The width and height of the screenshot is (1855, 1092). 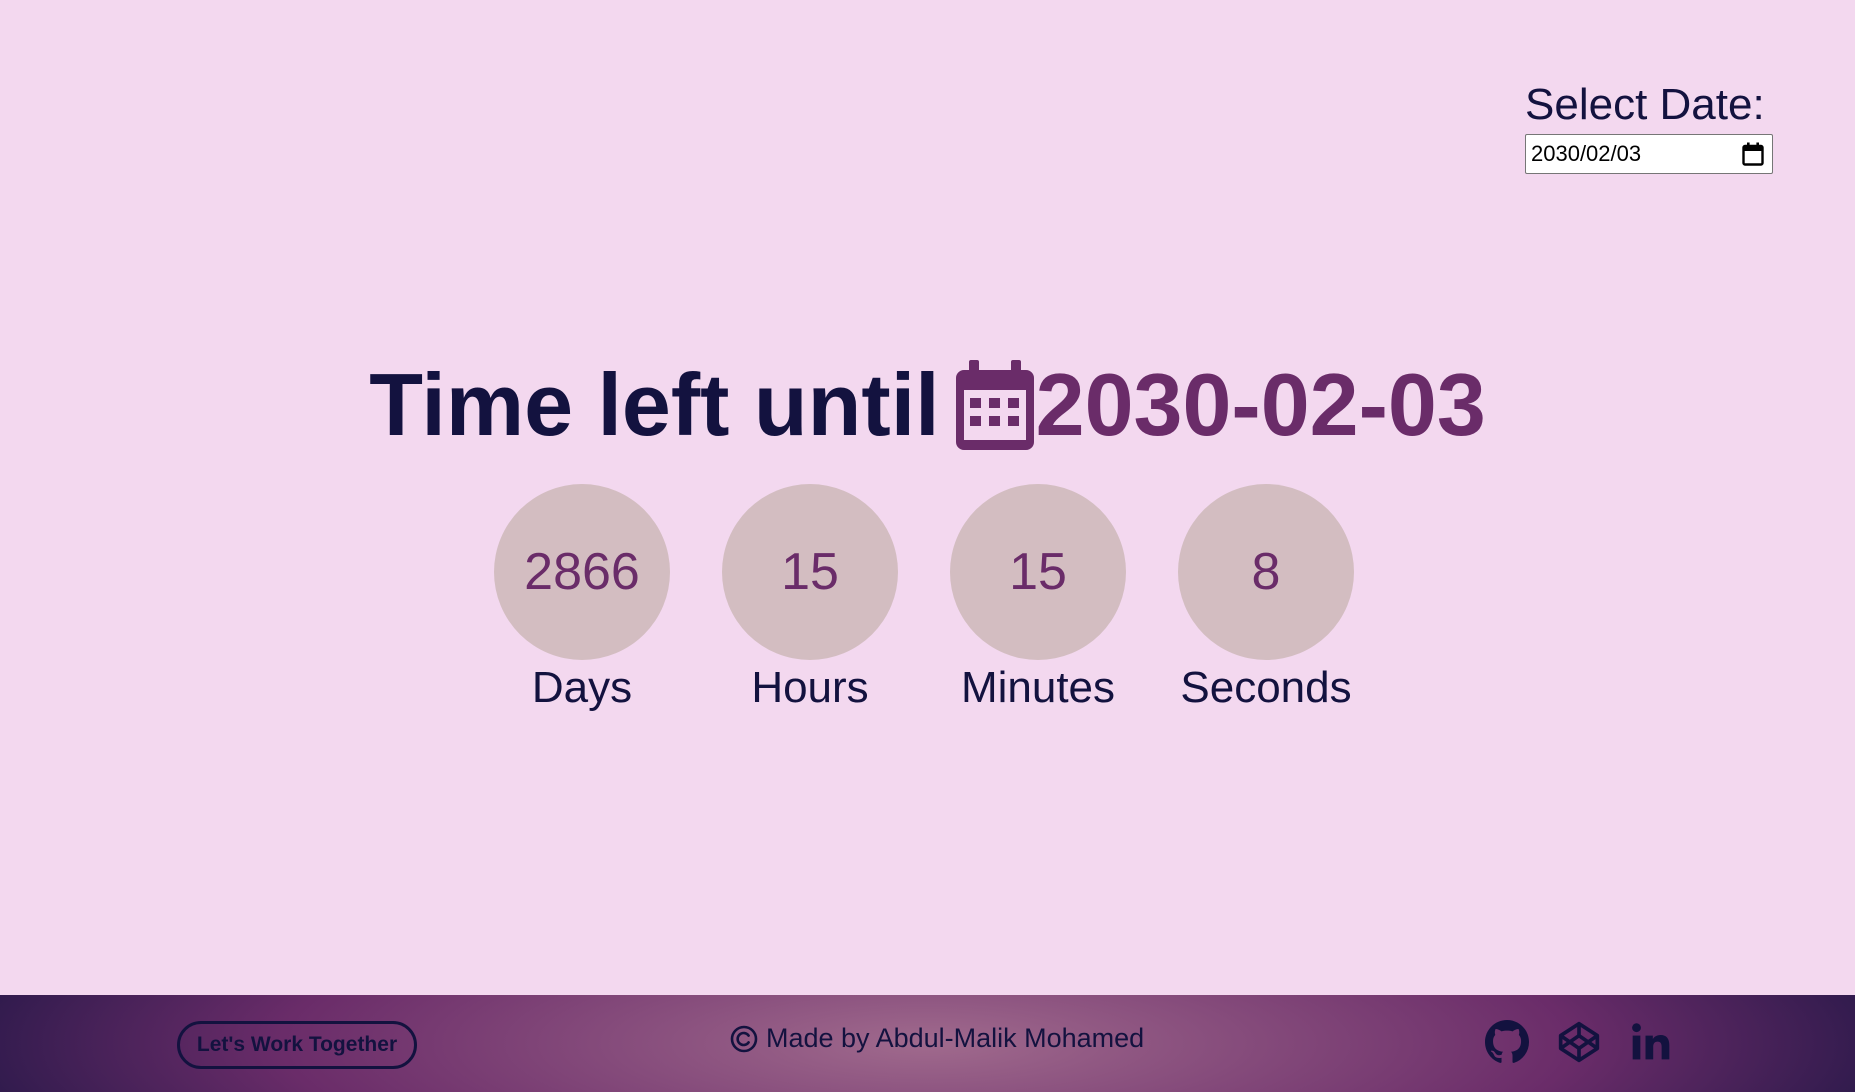 I want to click on credit: Made by Abdul-Malik Mohamed, so click(x=937, y=1038).